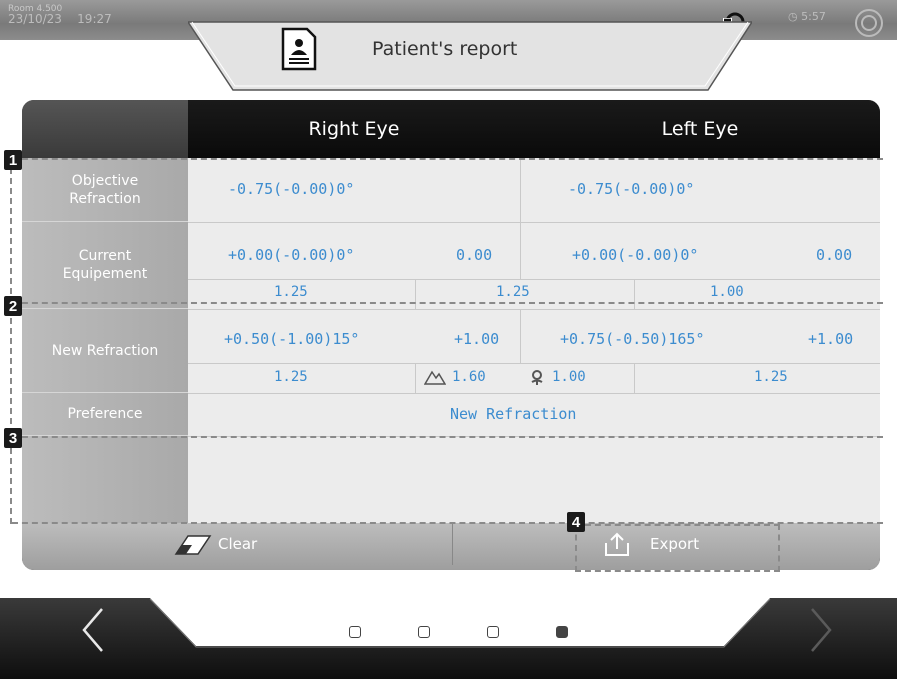  I want to click on right-eye-header: Right Eye, so click(354, 129).